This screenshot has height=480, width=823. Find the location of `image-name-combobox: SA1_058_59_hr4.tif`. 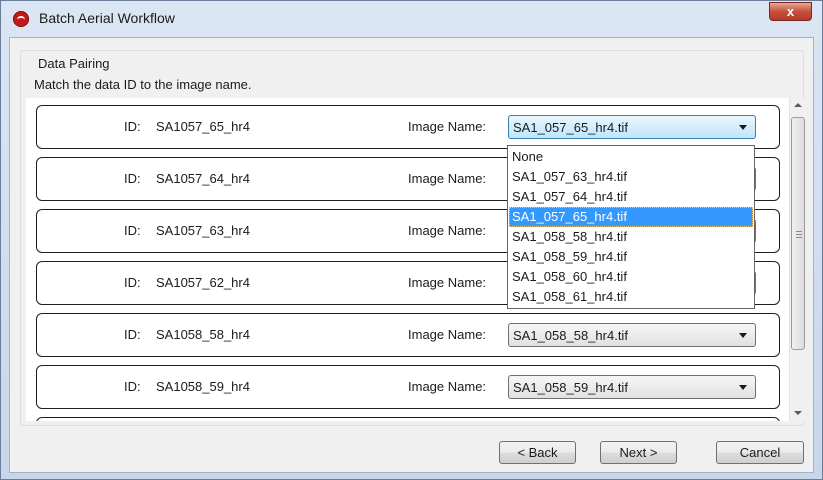

image-name-combobox: SA1_058_59_hr4.tif is located at coordinates (632, 387).